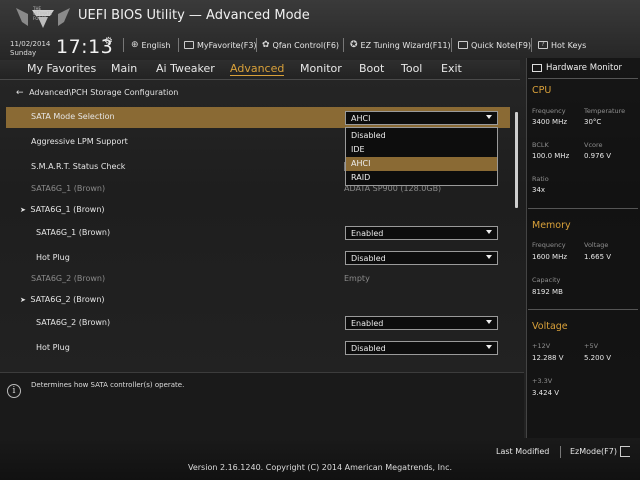 The height and width of the screenshot is (480, 640). I want to click on tab-my-favorites: My Favorites, so click(61, 68).